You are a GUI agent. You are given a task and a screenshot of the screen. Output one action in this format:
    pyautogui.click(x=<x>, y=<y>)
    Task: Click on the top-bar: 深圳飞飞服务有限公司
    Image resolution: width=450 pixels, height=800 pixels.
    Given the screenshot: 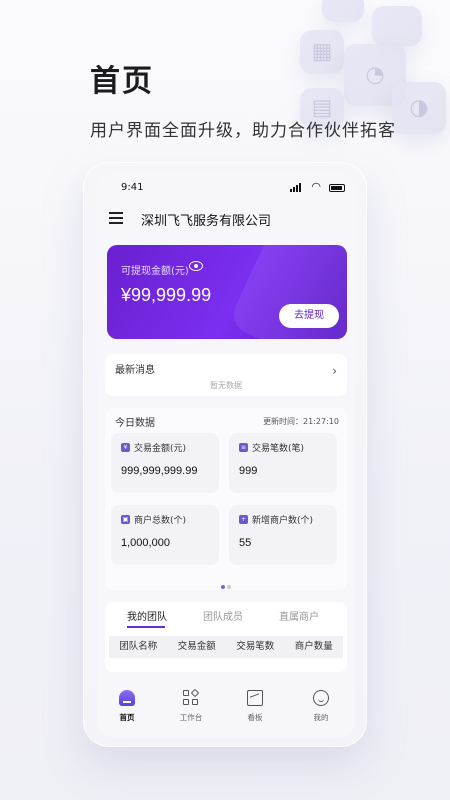 What is the action you would take?
    pyautogui.click(x=226, y=218)
    